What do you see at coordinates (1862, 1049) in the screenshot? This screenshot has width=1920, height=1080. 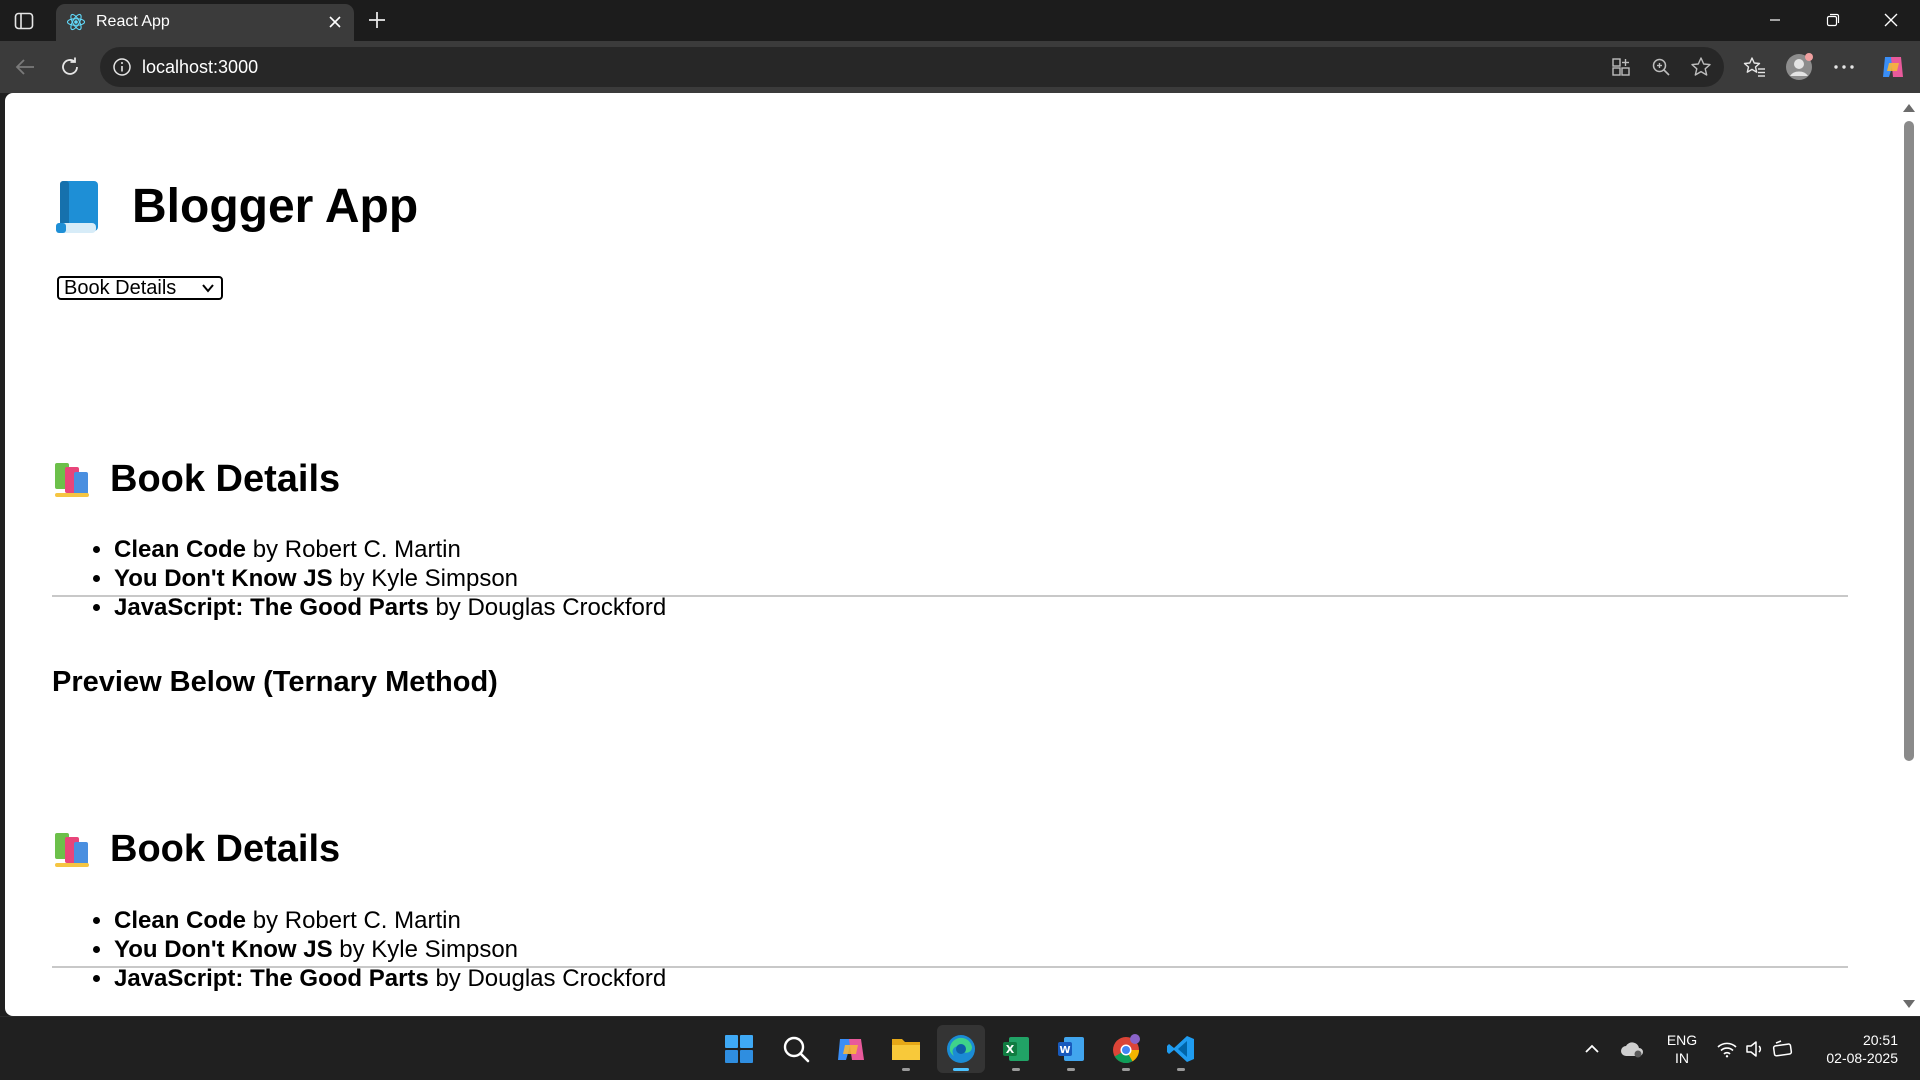 I see `system-clock: 20:51 02-08-2025` at bounding box center [1862, 1049].